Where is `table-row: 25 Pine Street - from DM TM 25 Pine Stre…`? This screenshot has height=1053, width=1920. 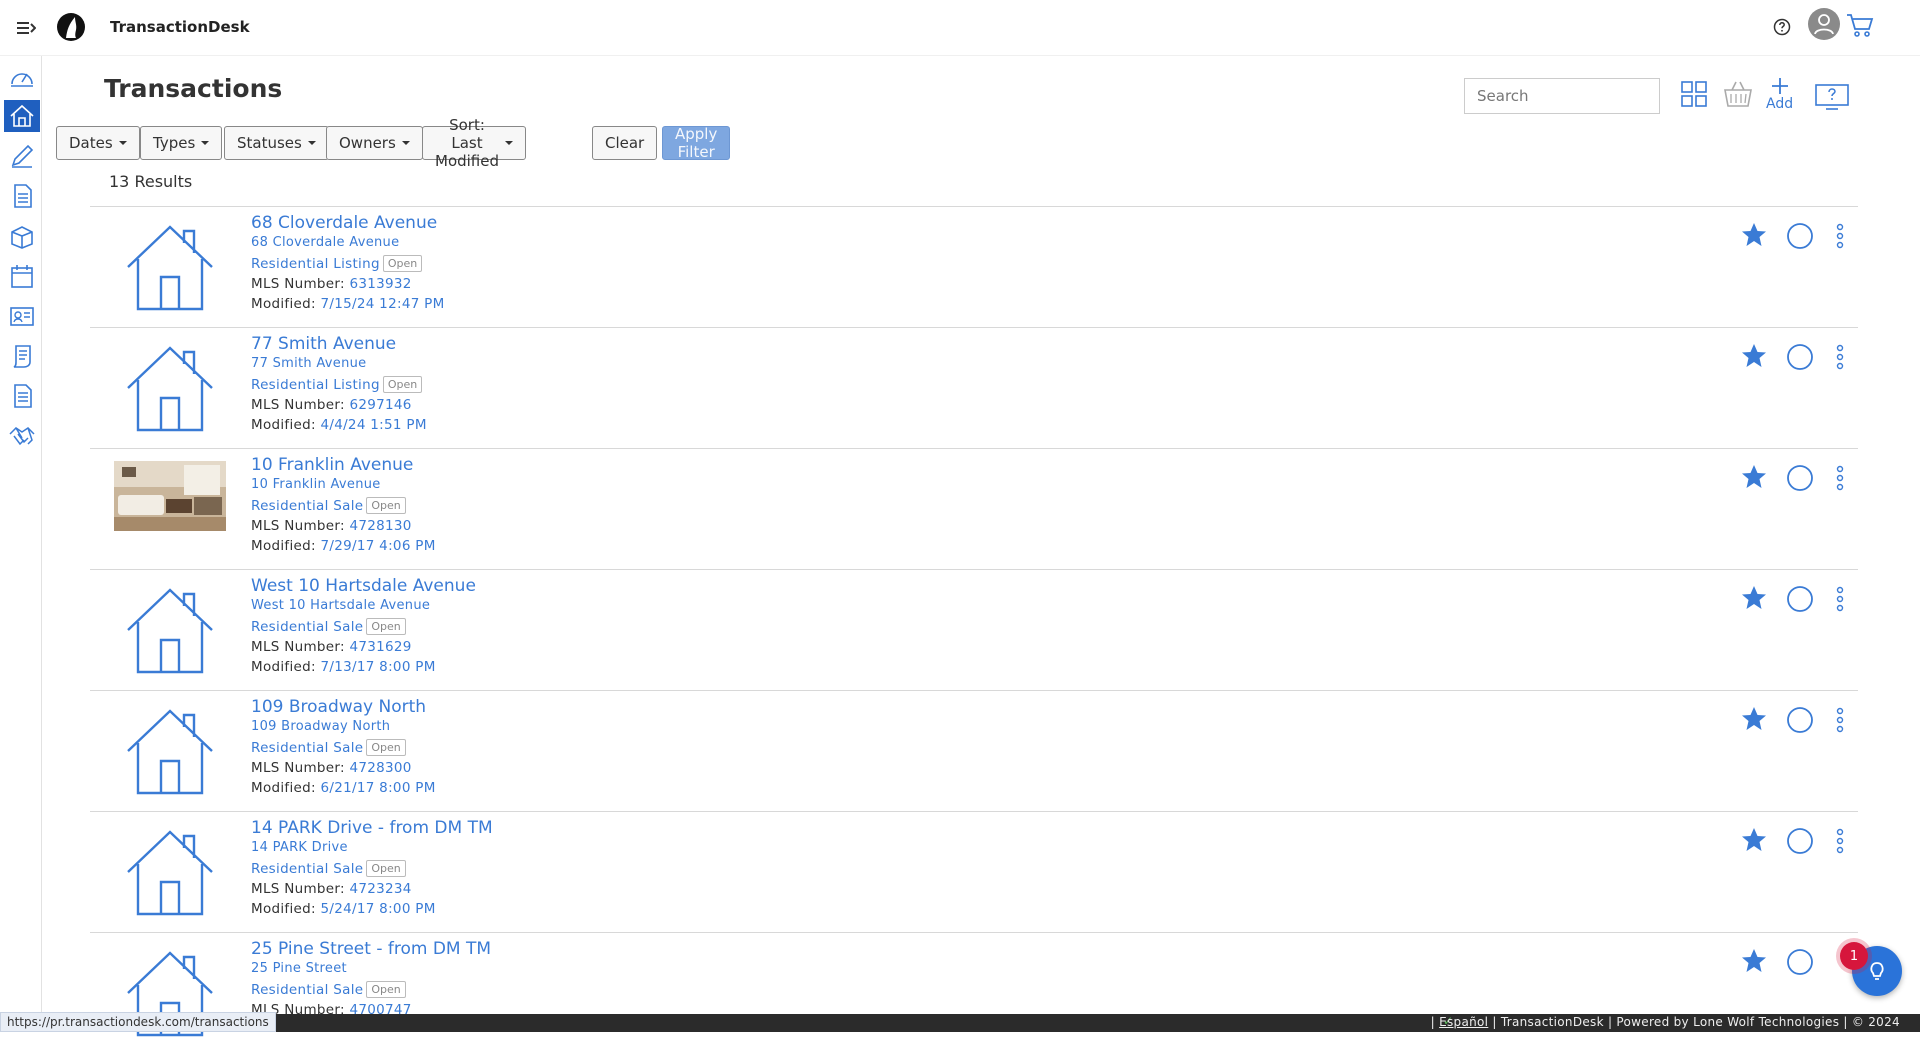
table-row: 25 Pine Street - from DM TM 25 Pine Stre… is located at coordinates (974, 992).